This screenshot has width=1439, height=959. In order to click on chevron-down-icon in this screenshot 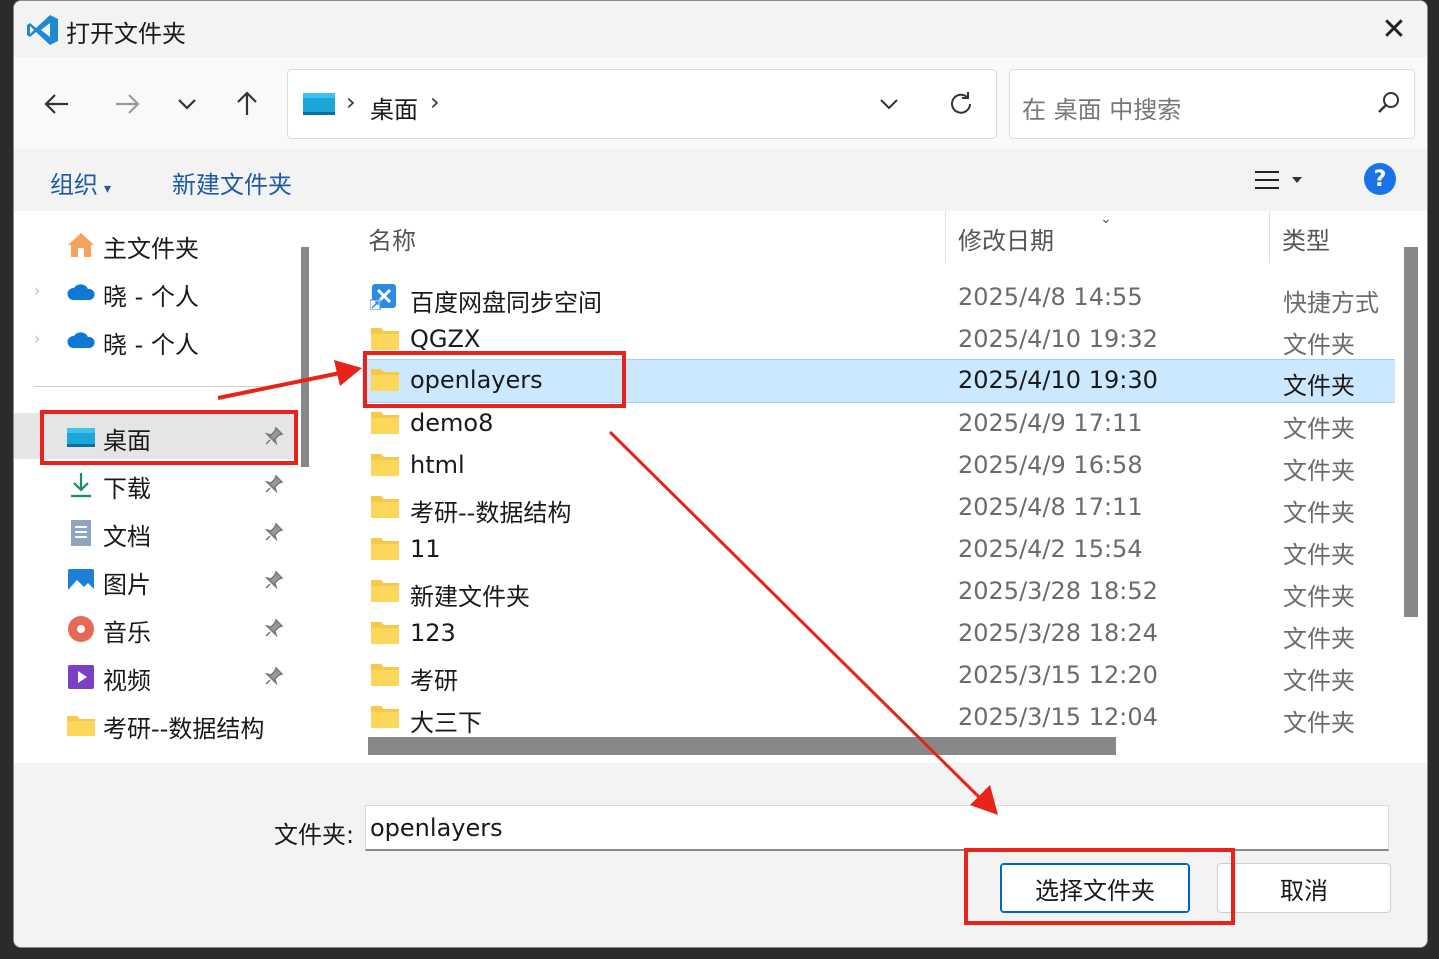, I will do `click(889, 104)`.